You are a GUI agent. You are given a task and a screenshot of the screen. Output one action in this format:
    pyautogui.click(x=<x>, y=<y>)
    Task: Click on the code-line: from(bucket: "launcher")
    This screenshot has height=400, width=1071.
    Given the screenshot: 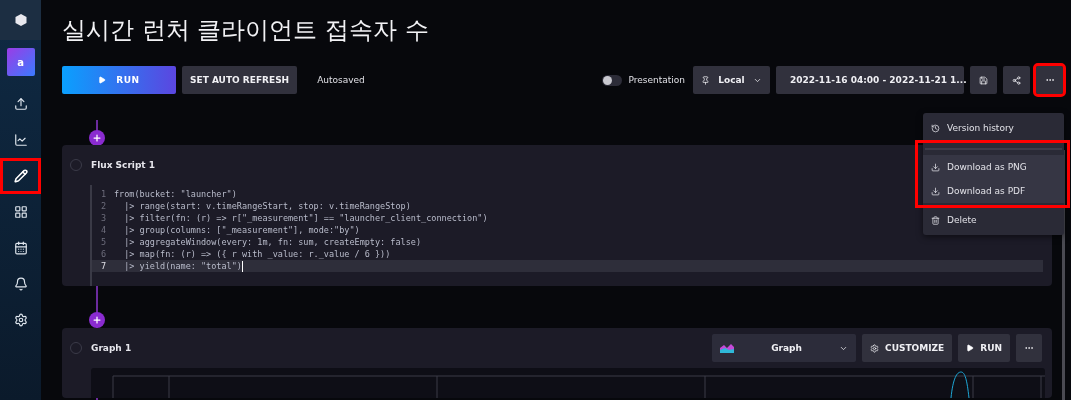 What is the action you would take?
    pyautogui.click(x=175, y=194)
    